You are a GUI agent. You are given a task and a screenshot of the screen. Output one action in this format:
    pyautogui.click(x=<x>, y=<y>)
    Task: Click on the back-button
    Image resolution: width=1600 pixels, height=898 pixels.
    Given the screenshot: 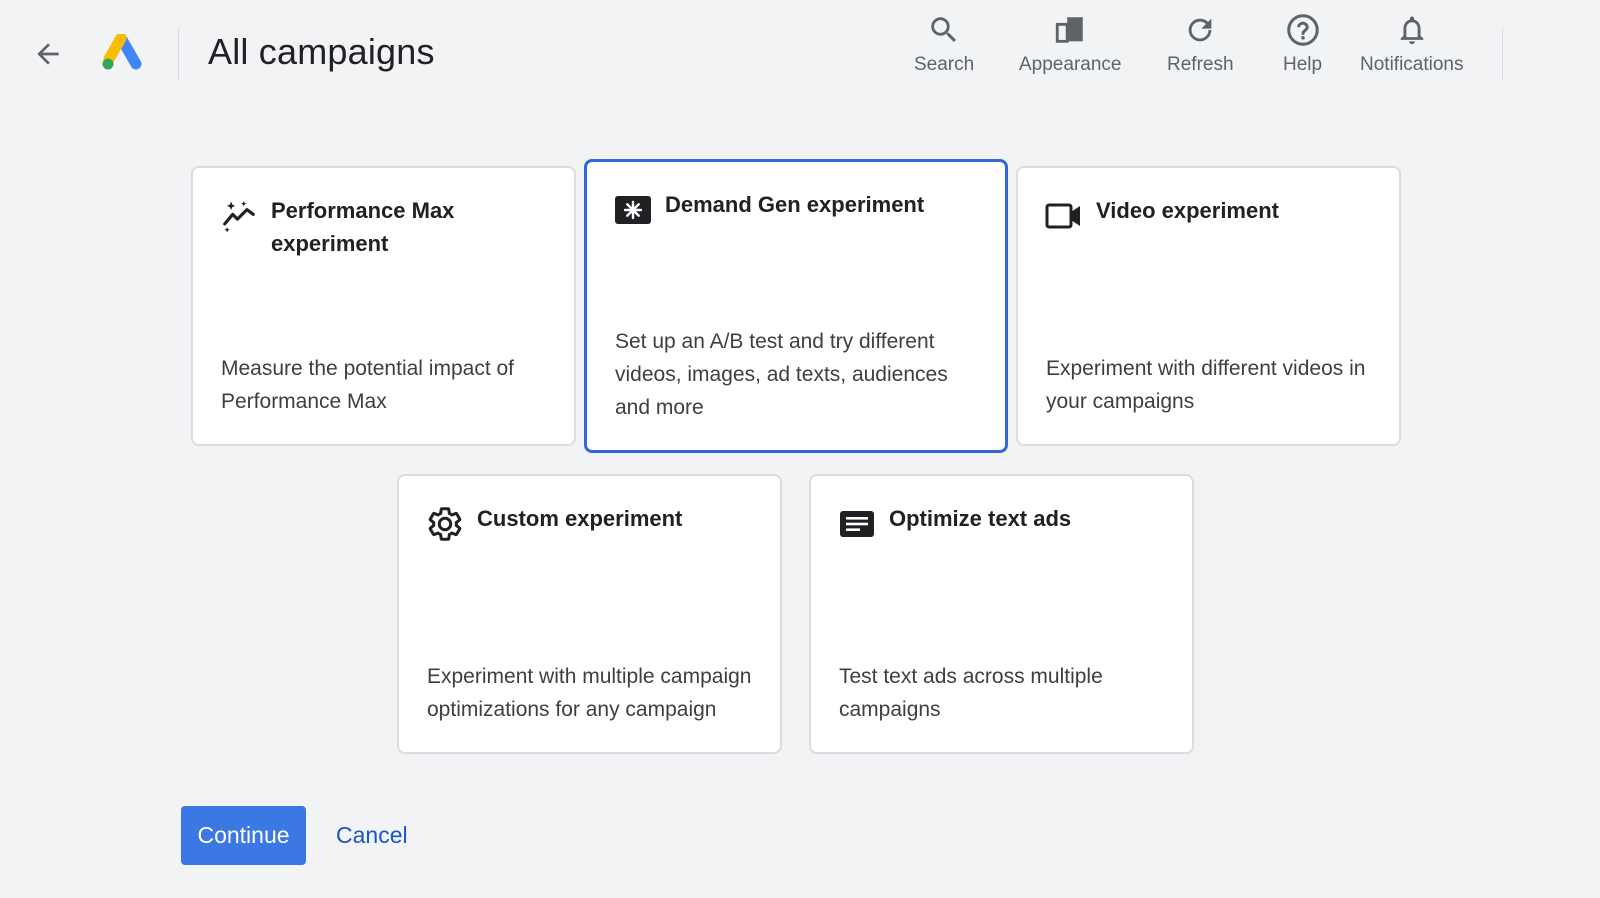 What is the action you would take?
    pyautogui.click(x=48, y=54)
    